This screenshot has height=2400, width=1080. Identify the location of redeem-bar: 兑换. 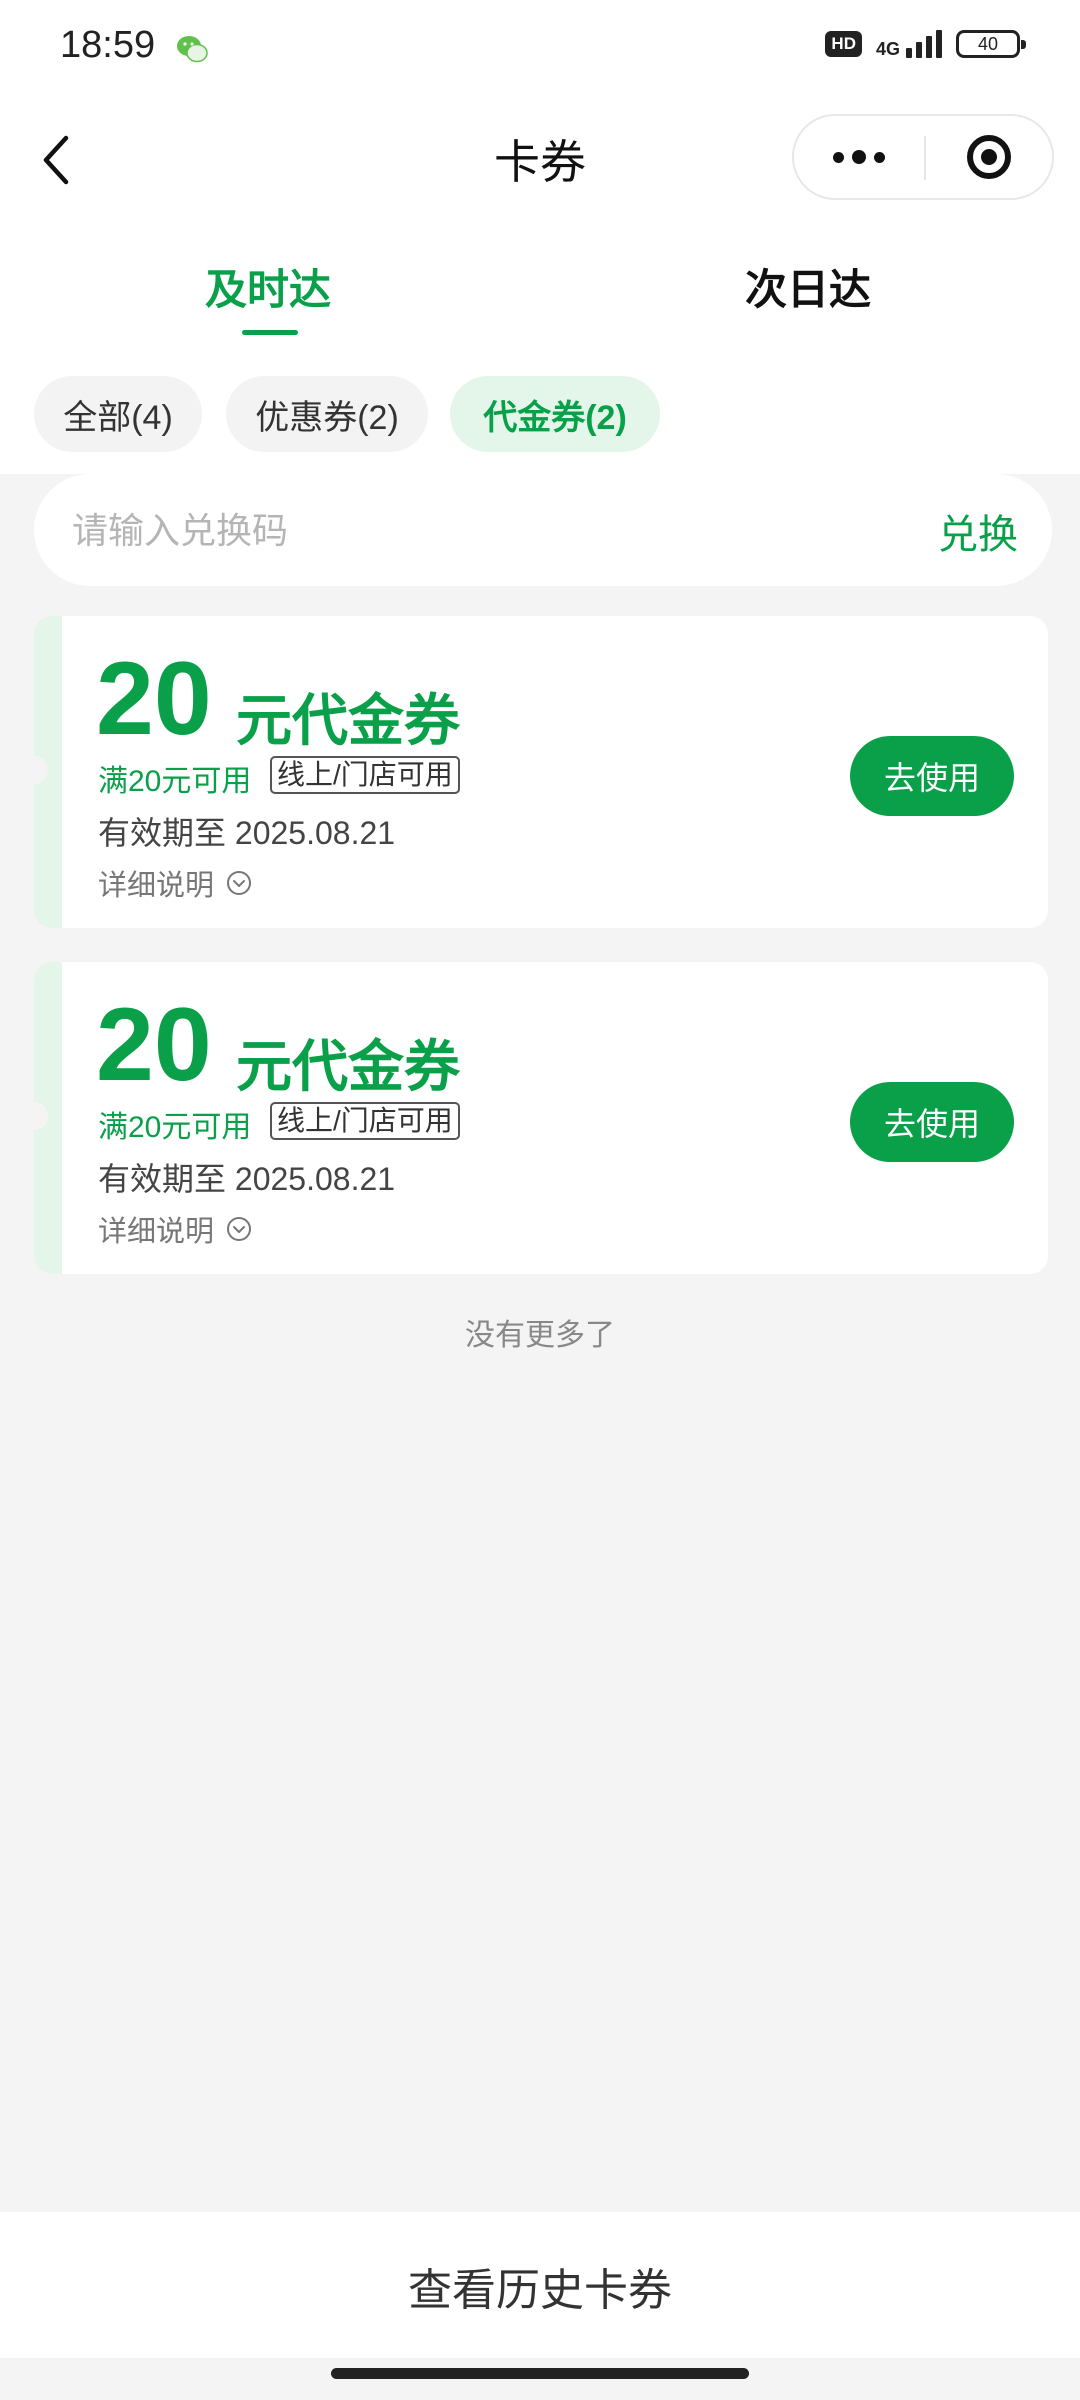
(543, 530).